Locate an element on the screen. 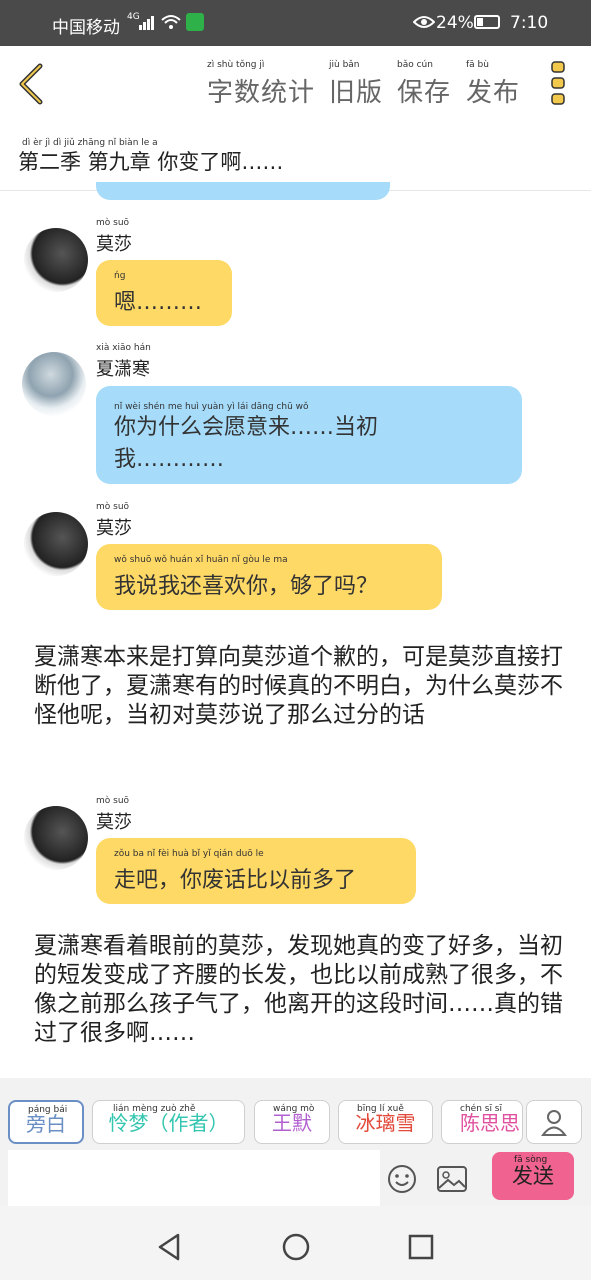  back-chevron-icon is located at coordinates (31, 84).